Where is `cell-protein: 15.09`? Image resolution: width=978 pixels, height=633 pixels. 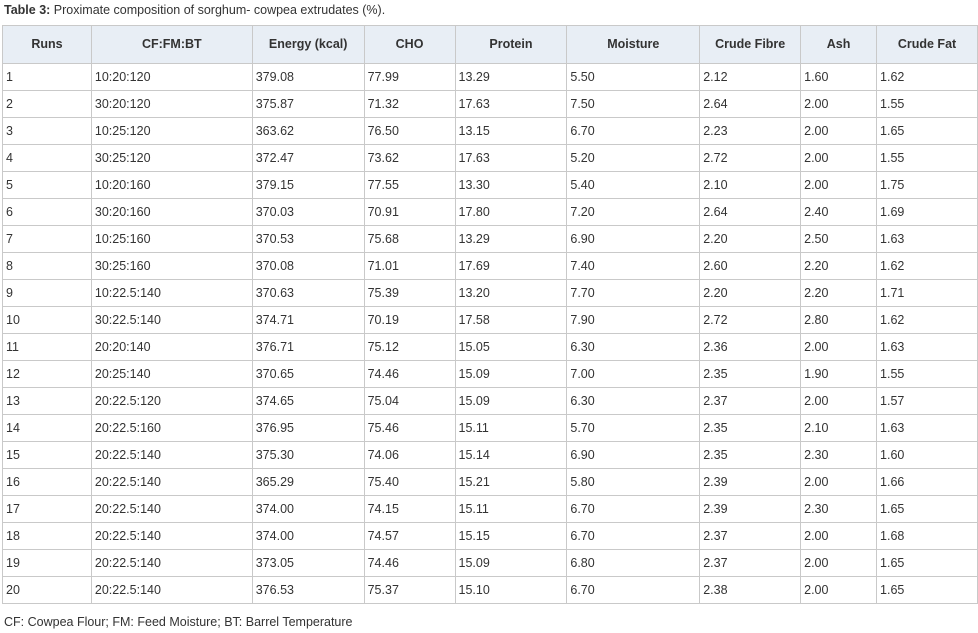
cell-protein: 15.09 is located at coordinates (511, 401).